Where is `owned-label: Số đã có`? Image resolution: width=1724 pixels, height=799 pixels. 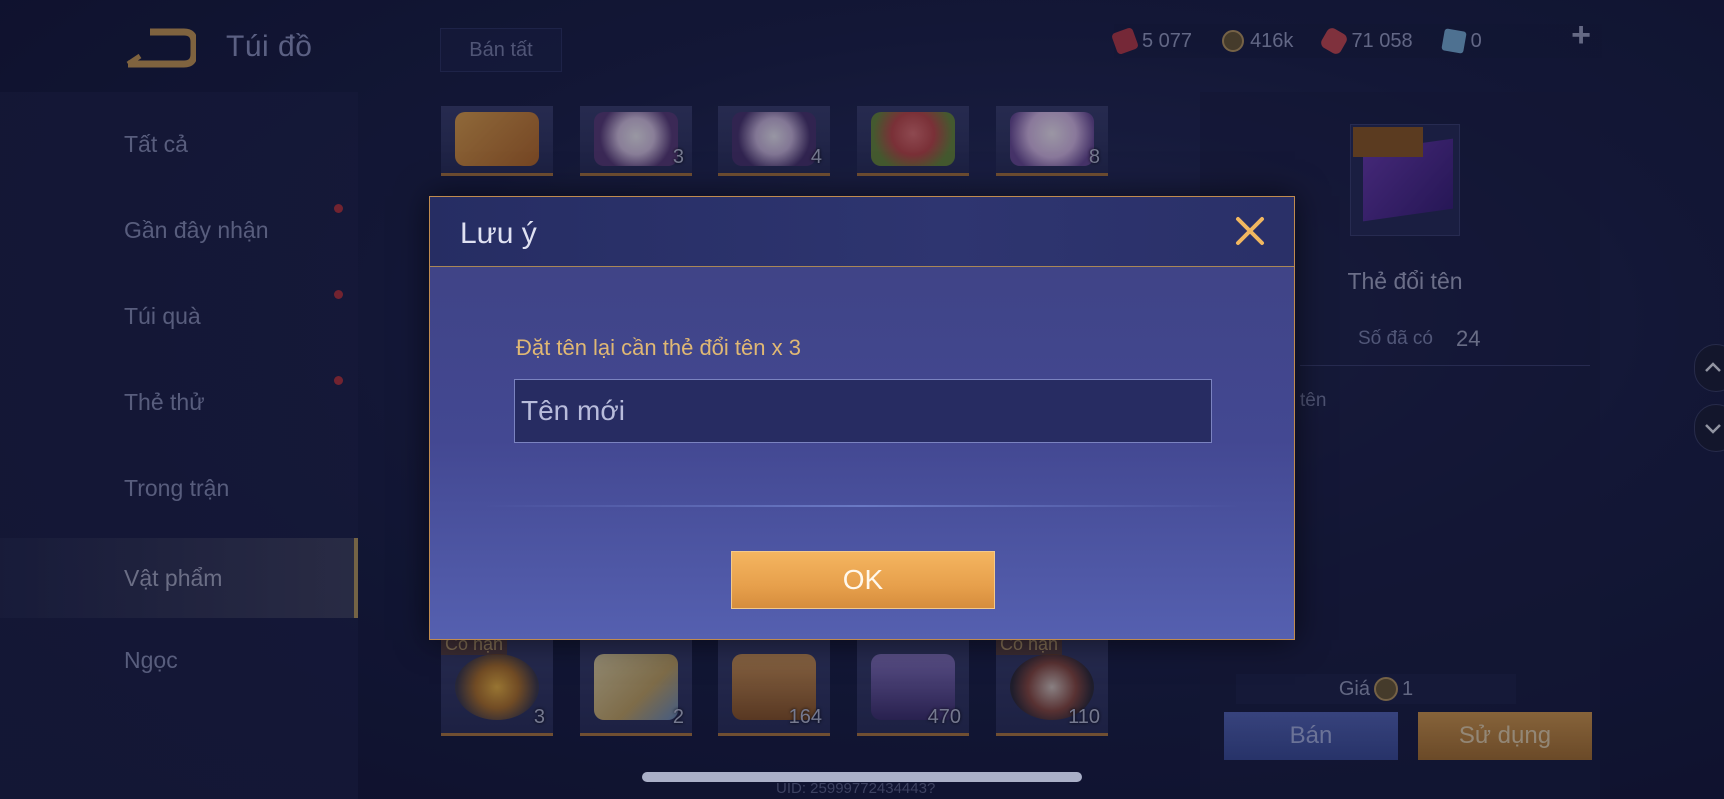
owned-label: Số đã có is located at coordinates (1395, 338).